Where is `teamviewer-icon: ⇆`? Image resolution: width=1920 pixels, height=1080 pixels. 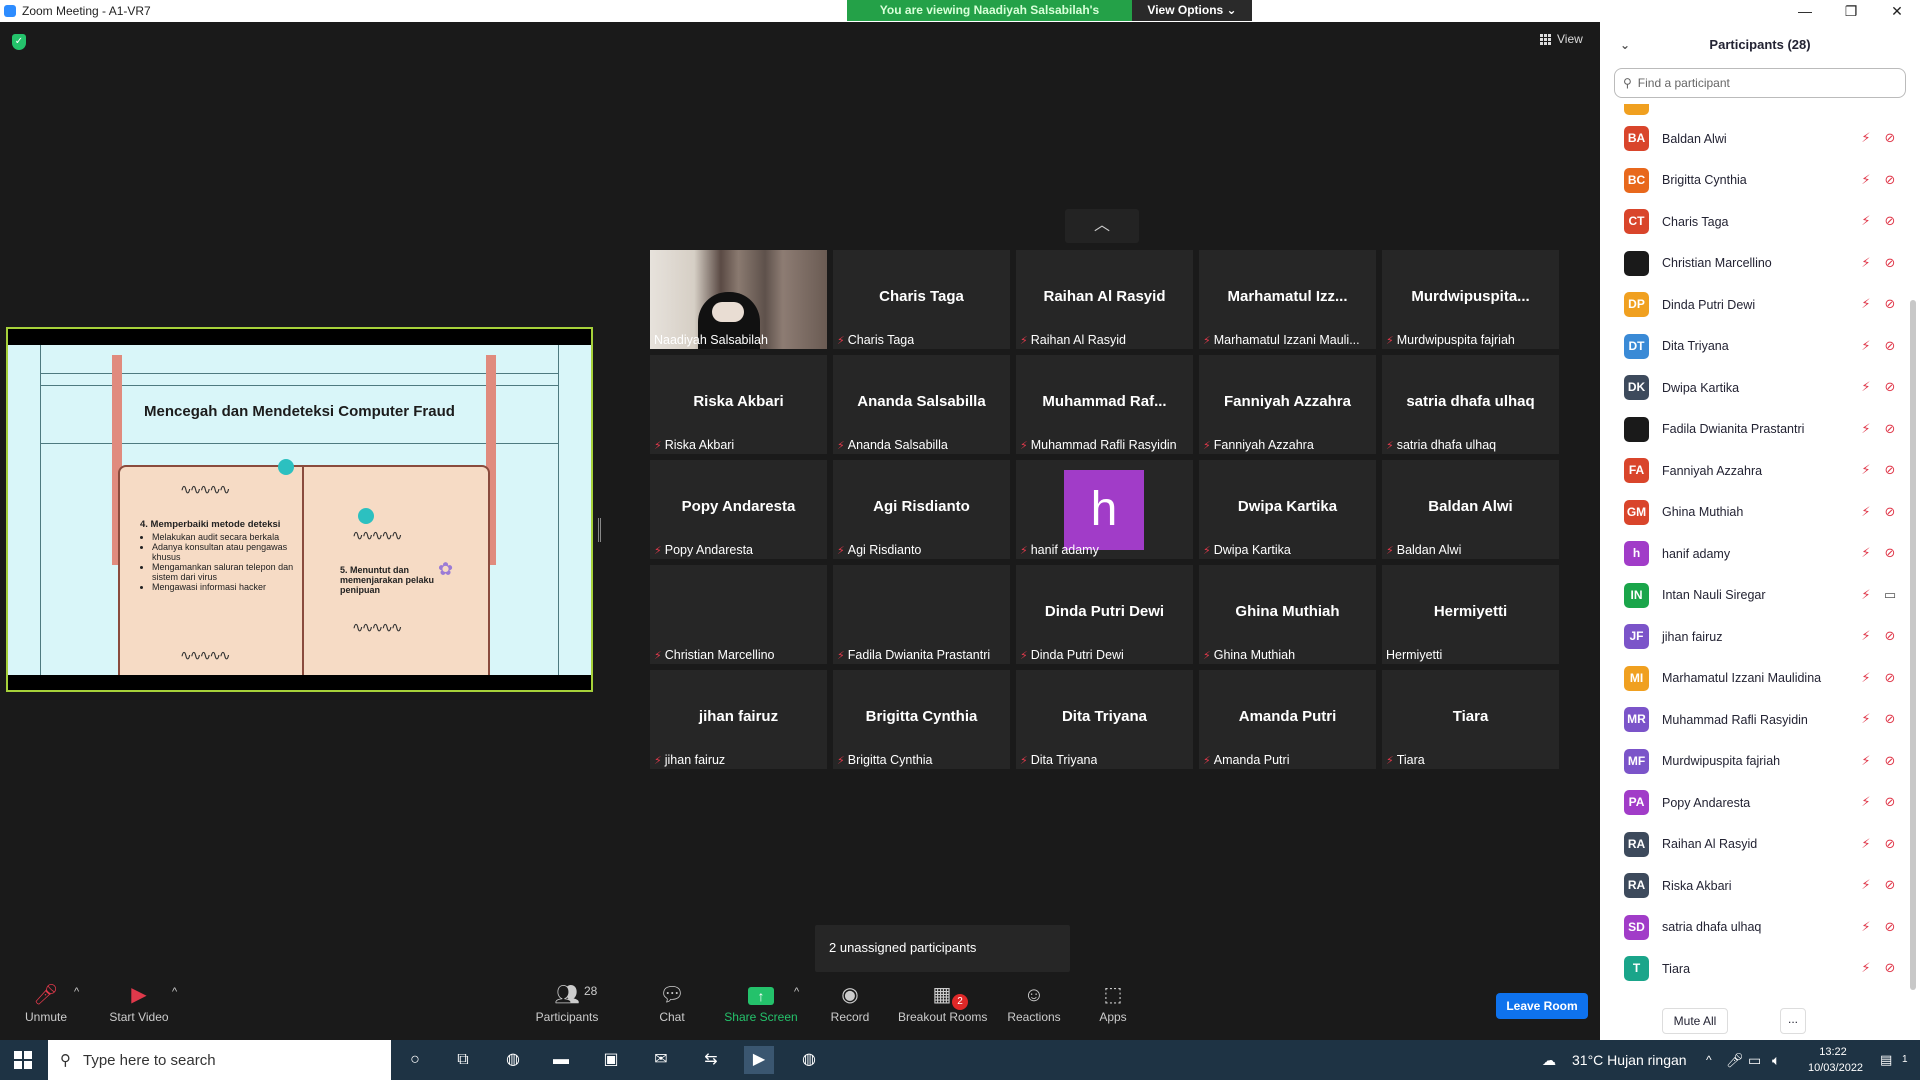 teamviewer-icon: ⇆ is located at coordinates (711, 1060).